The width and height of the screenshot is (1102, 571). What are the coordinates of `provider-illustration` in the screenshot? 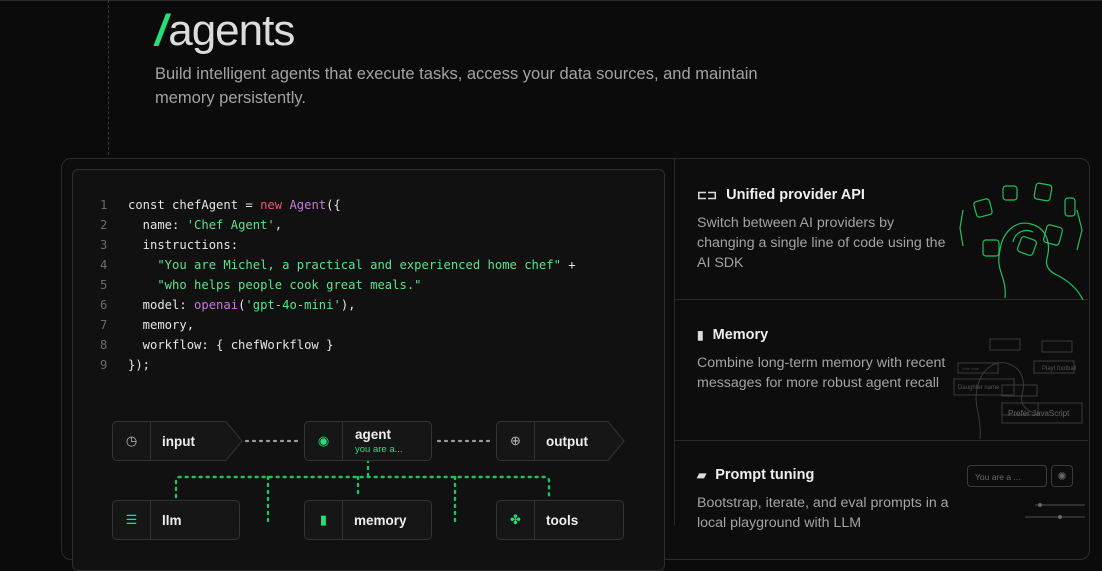 It's located at (1021, 241).